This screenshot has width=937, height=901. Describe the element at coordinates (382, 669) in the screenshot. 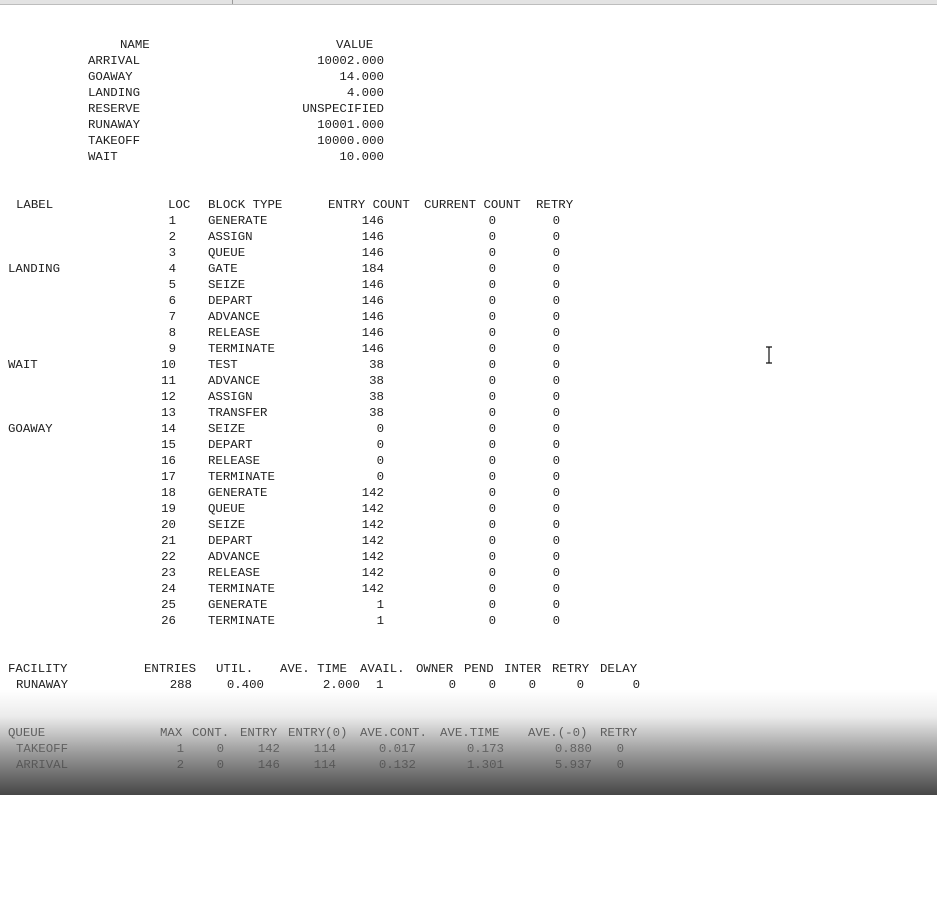

I see `facility-header-avail: AVAIL.` at that location.